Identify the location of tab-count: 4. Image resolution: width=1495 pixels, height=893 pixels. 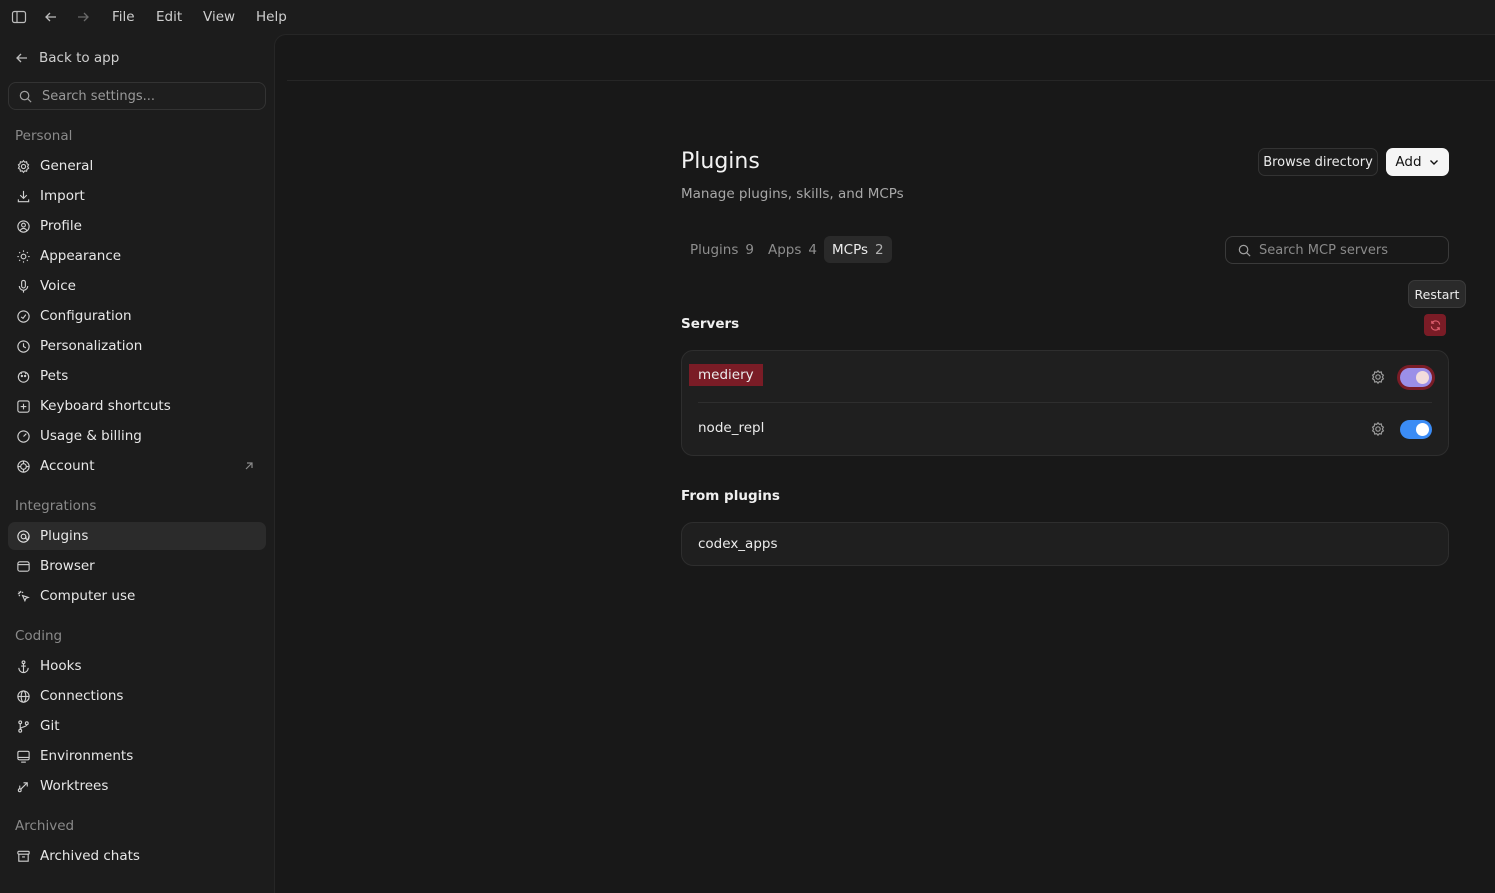
(813, 249).